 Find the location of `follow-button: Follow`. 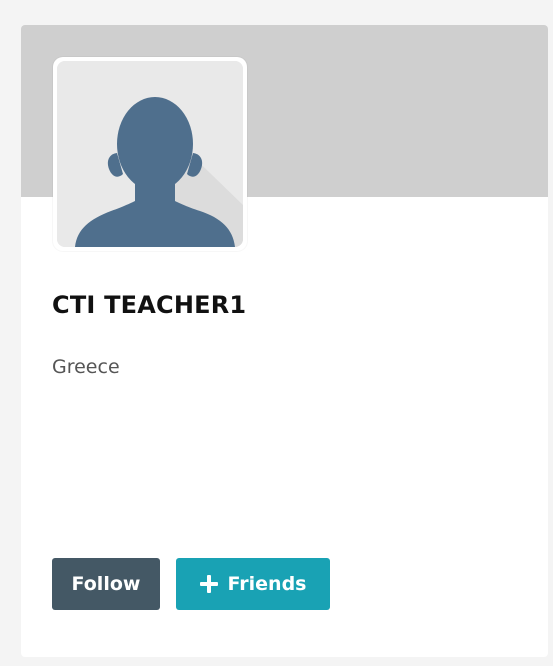

follow-button: Follow is located at coordinates (106, 584).